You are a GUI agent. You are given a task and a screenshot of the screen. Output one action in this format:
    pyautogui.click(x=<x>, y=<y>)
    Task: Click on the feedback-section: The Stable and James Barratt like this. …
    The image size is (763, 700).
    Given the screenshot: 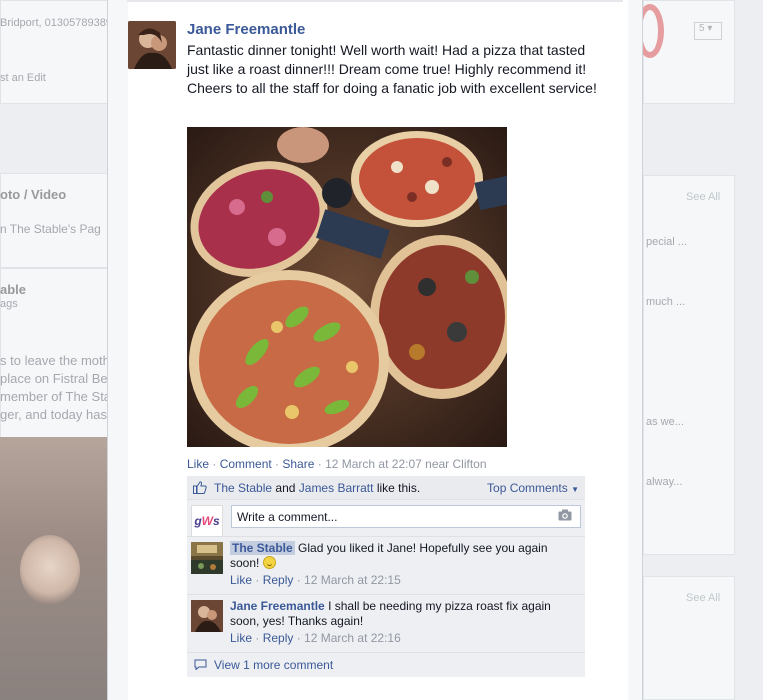 What is the action you would take?
    pyautogui.click(x=386, y=576)
    